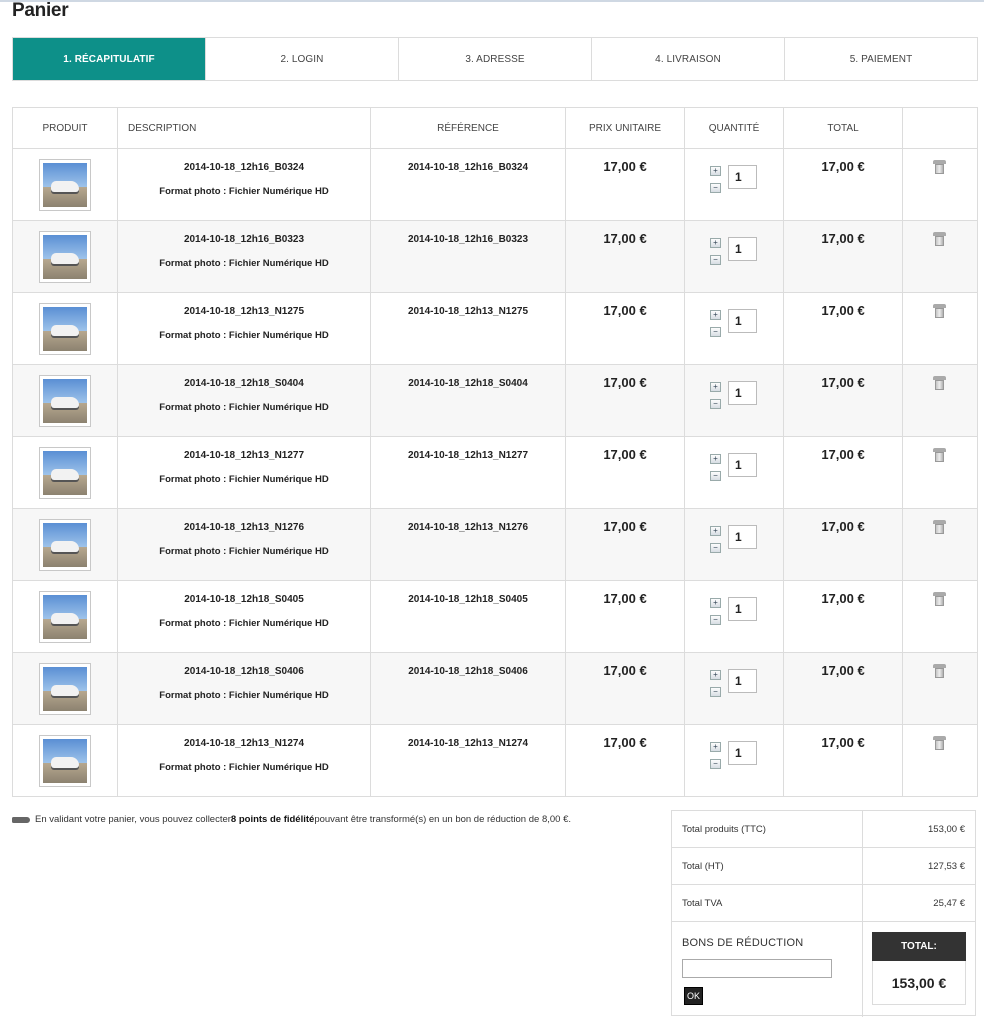 Image resolution: width=984 pixels, height=1024 pixels. Describe the element at coordinates (244, 671) in the screenshot. I see `product-name: 2014-10-18_12h18_S0406` at that location.